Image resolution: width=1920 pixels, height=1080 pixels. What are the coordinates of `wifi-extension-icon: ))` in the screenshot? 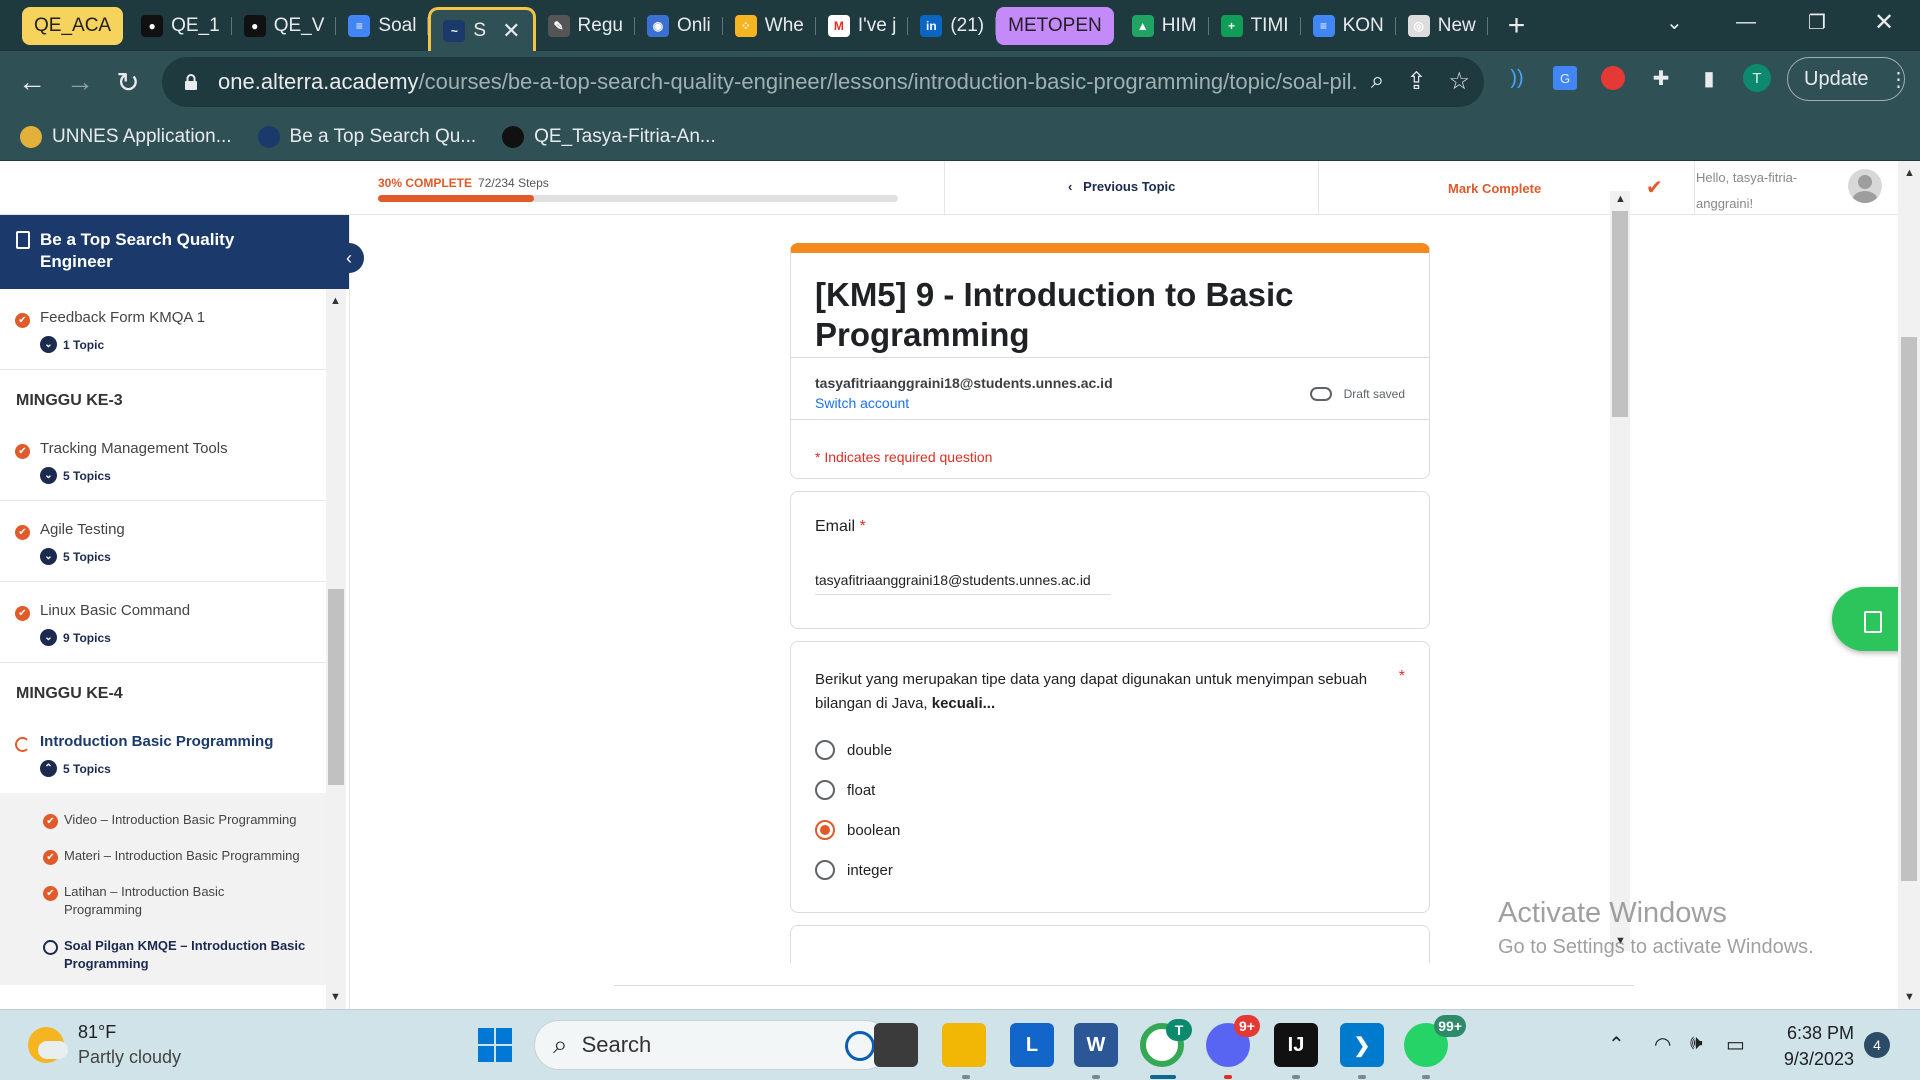 It's located at (1517, 78).